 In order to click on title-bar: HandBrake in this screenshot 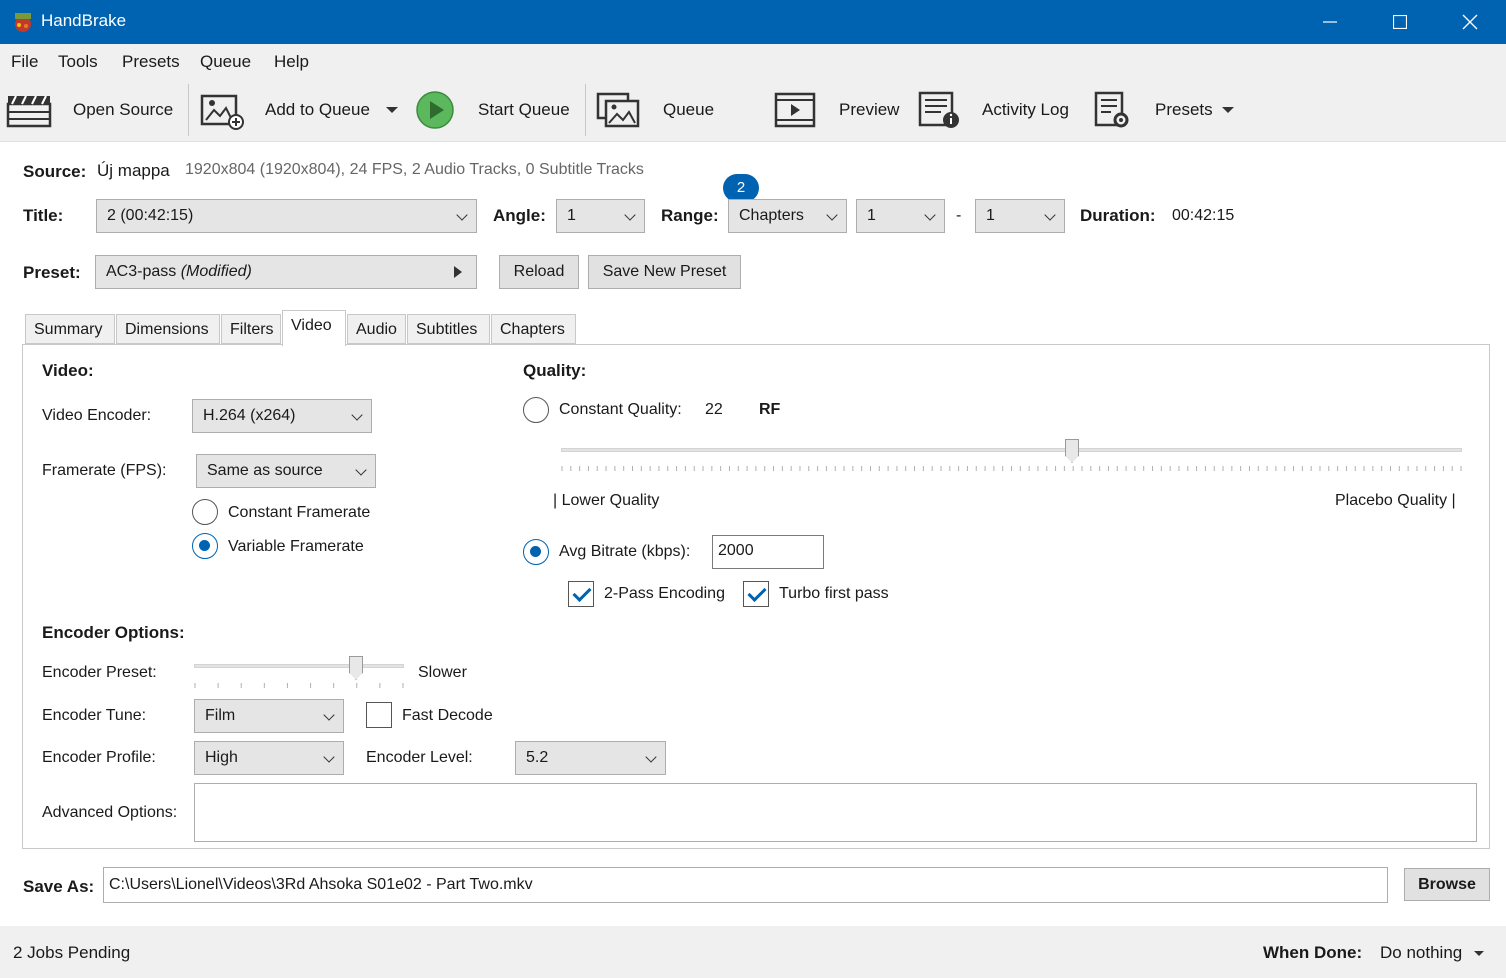, I will do `click(753, 22)`.